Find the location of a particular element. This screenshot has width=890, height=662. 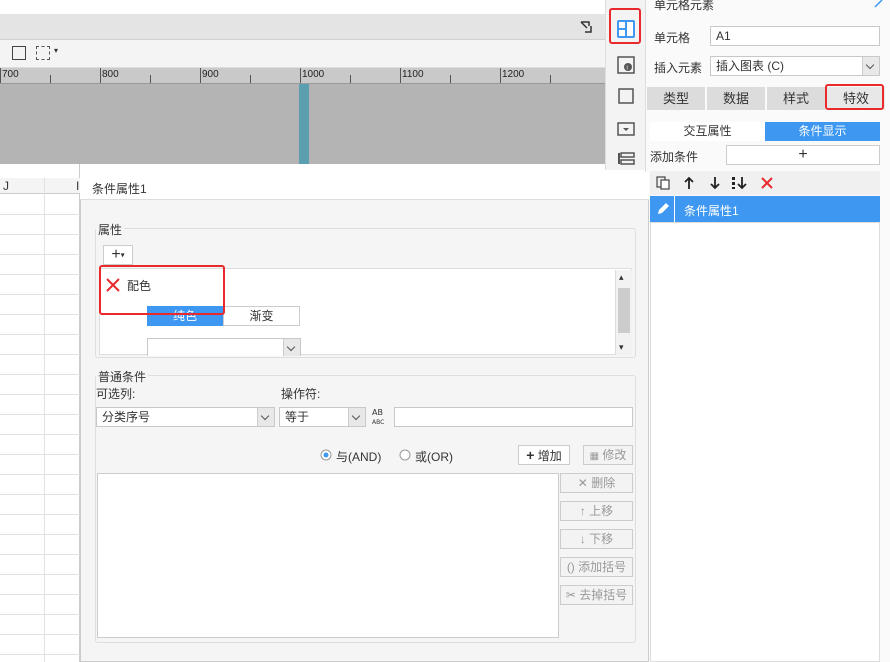

condition-expression-list is located at coordinates (328, 555).